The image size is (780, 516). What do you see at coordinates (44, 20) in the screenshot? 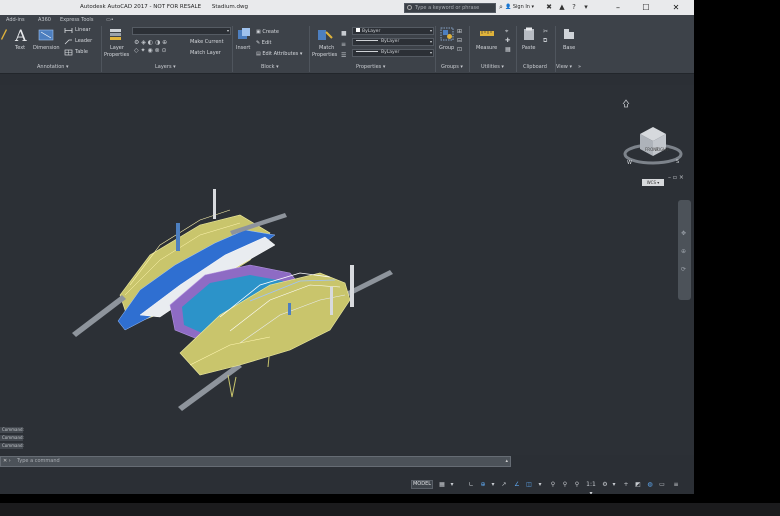
I see `tab-a360: A360` at bounding box center [44, 20].